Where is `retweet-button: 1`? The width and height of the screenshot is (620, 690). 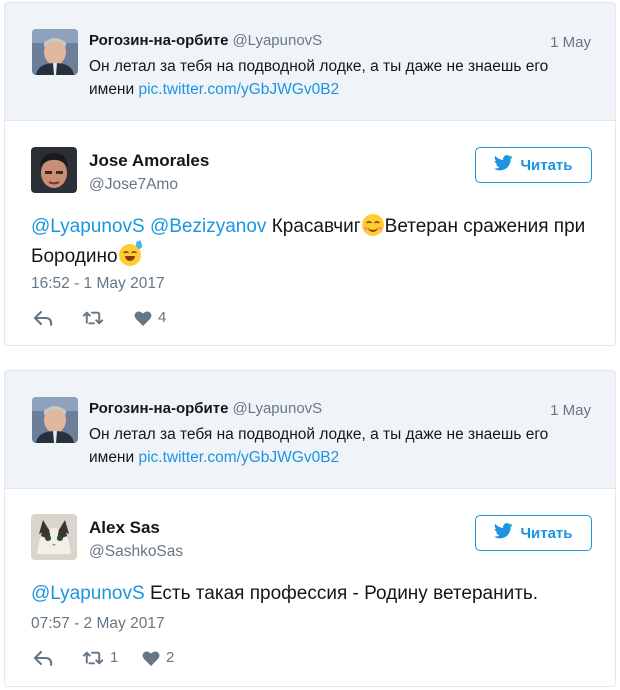 retweet-button: 1 is located at coordinates (112, 657).